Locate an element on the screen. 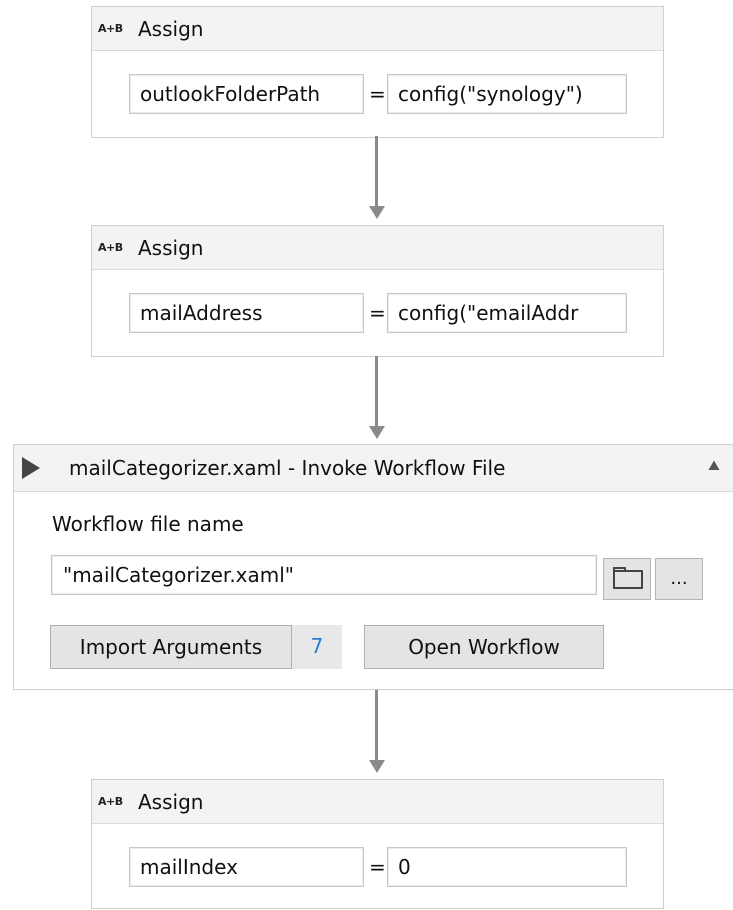  collapse-up-icon: ⯅ is located at coordinates (714, 466).